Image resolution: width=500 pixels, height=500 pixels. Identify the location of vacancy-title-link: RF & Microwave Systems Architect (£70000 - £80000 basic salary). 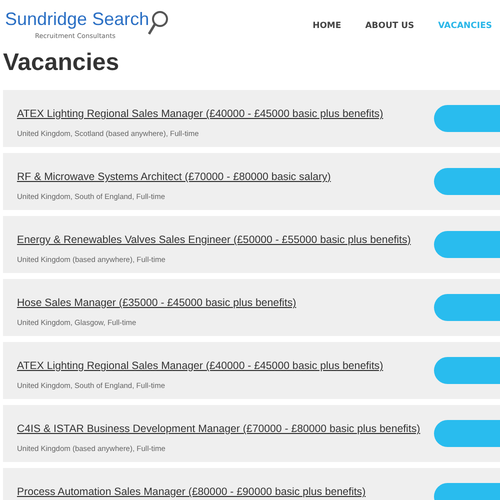
(174, 178).